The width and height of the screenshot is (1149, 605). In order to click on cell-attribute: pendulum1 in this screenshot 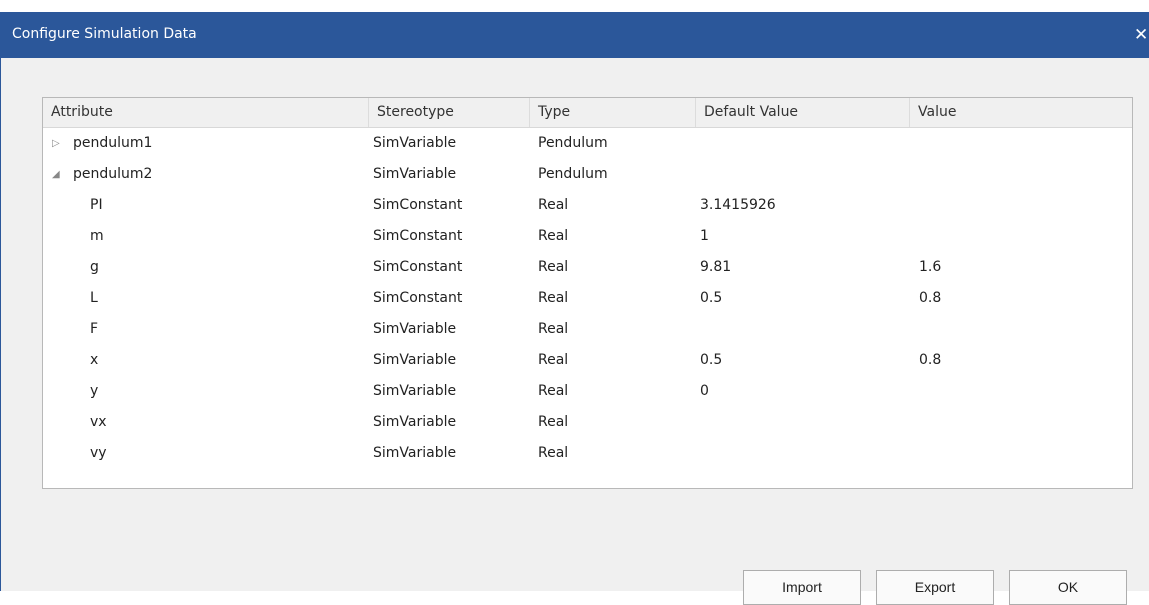, I will do `click(113, 143)`.